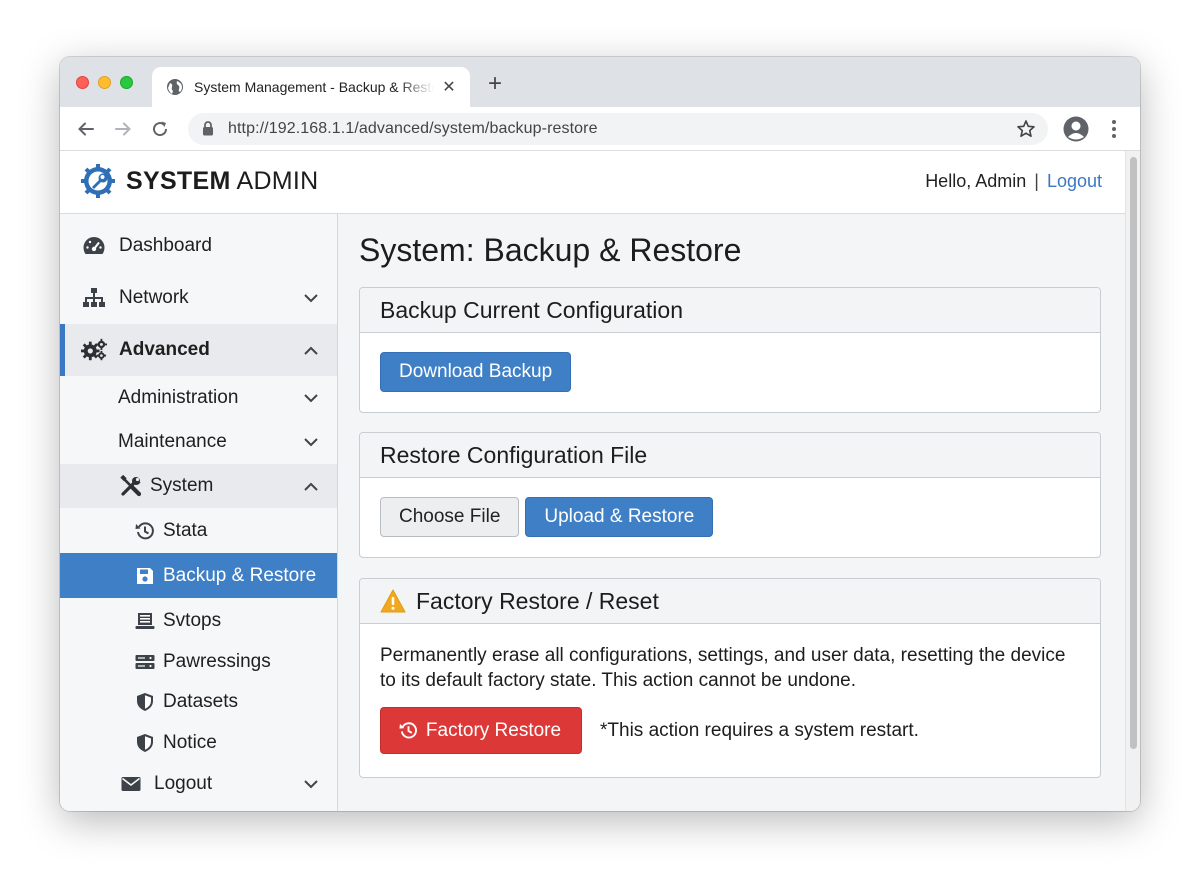 The height and width of the screenshot is (896, 1200). What do you see at coordinates (1114, 129) in the screenshot?
I see `browser-menu-icon` at bounding box center [1114, 129].